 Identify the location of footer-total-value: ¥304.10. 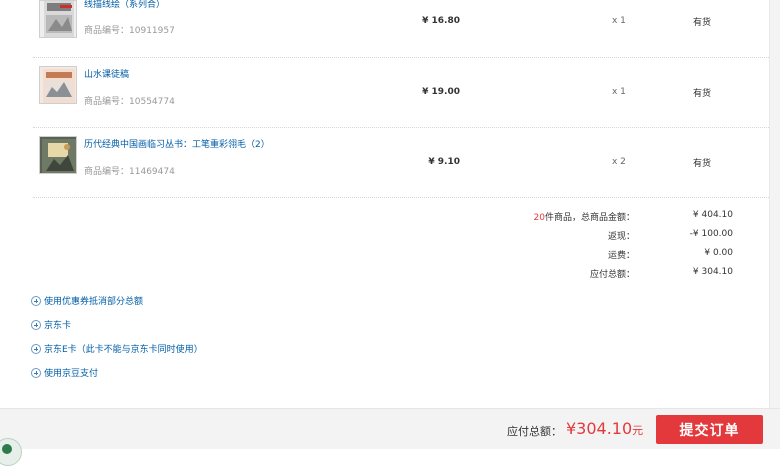
(599, 428).